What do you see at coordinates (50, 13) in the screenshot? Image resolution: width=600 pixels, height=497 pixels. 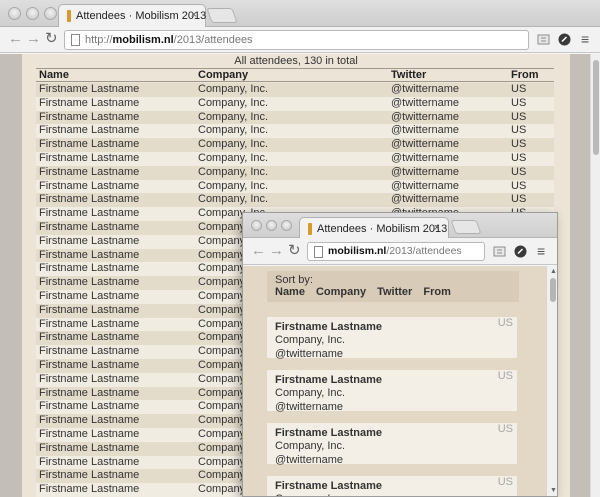 I see `zoom-window-button` at bounding box center [50, 13].